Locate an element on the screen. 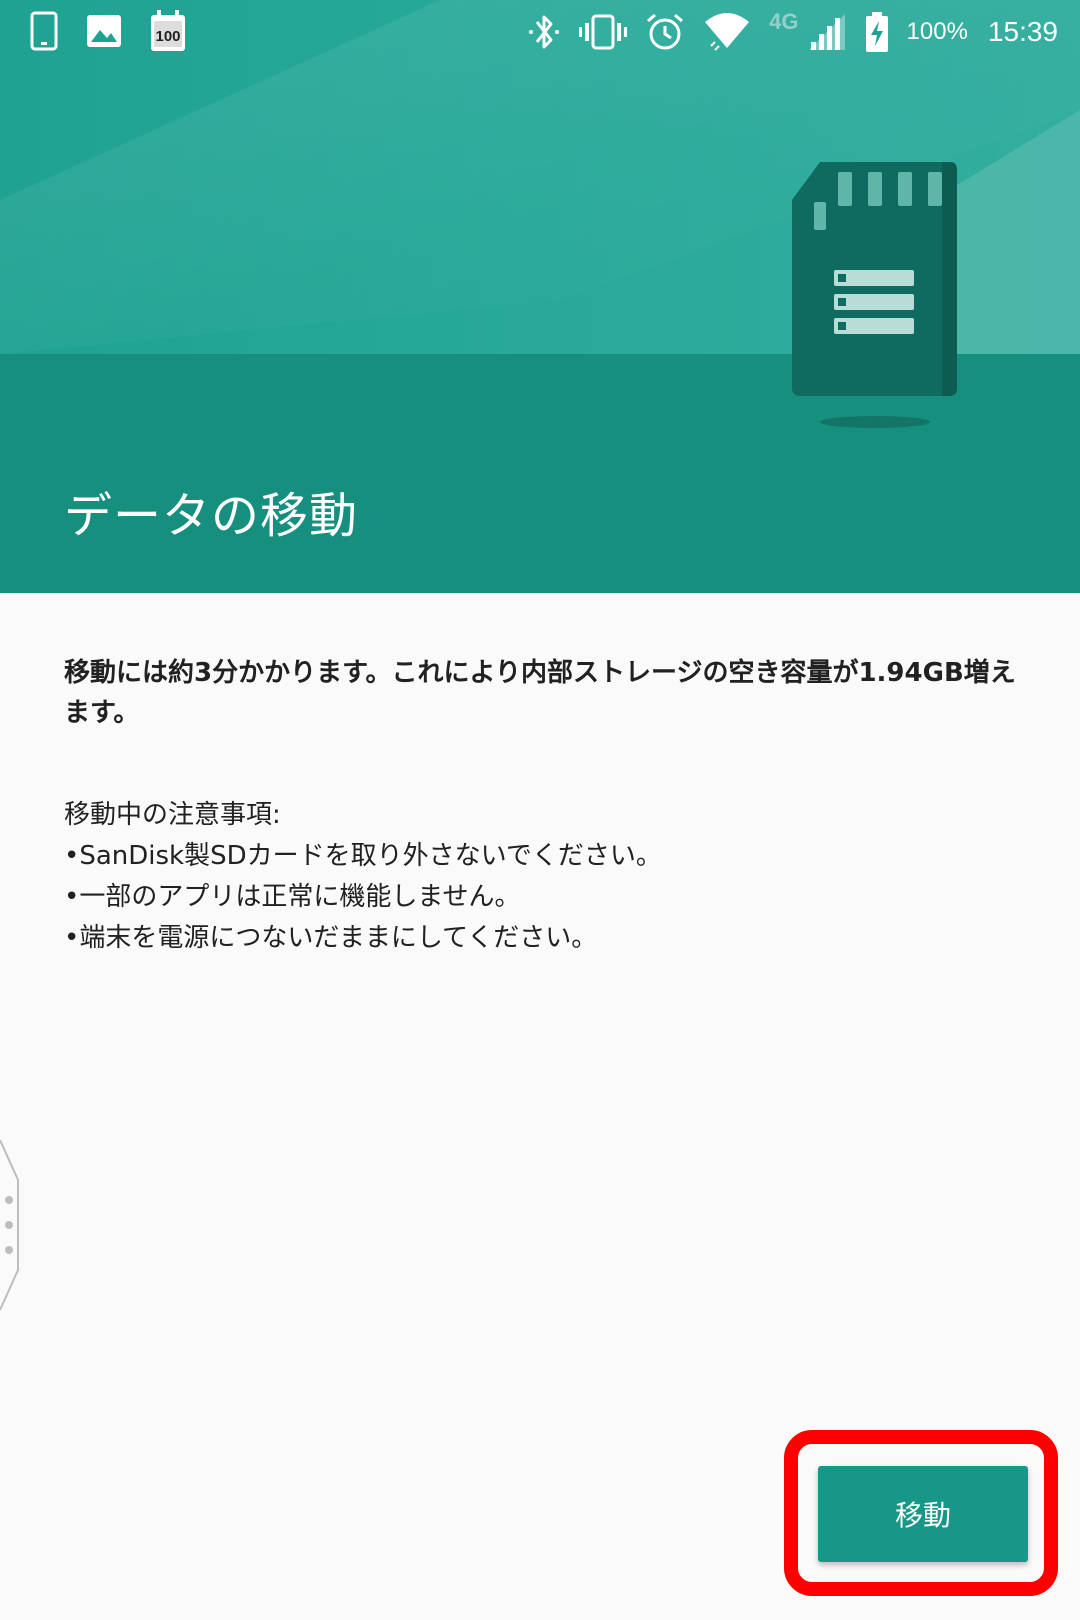  image-icon is located at coordinates (104, 31).